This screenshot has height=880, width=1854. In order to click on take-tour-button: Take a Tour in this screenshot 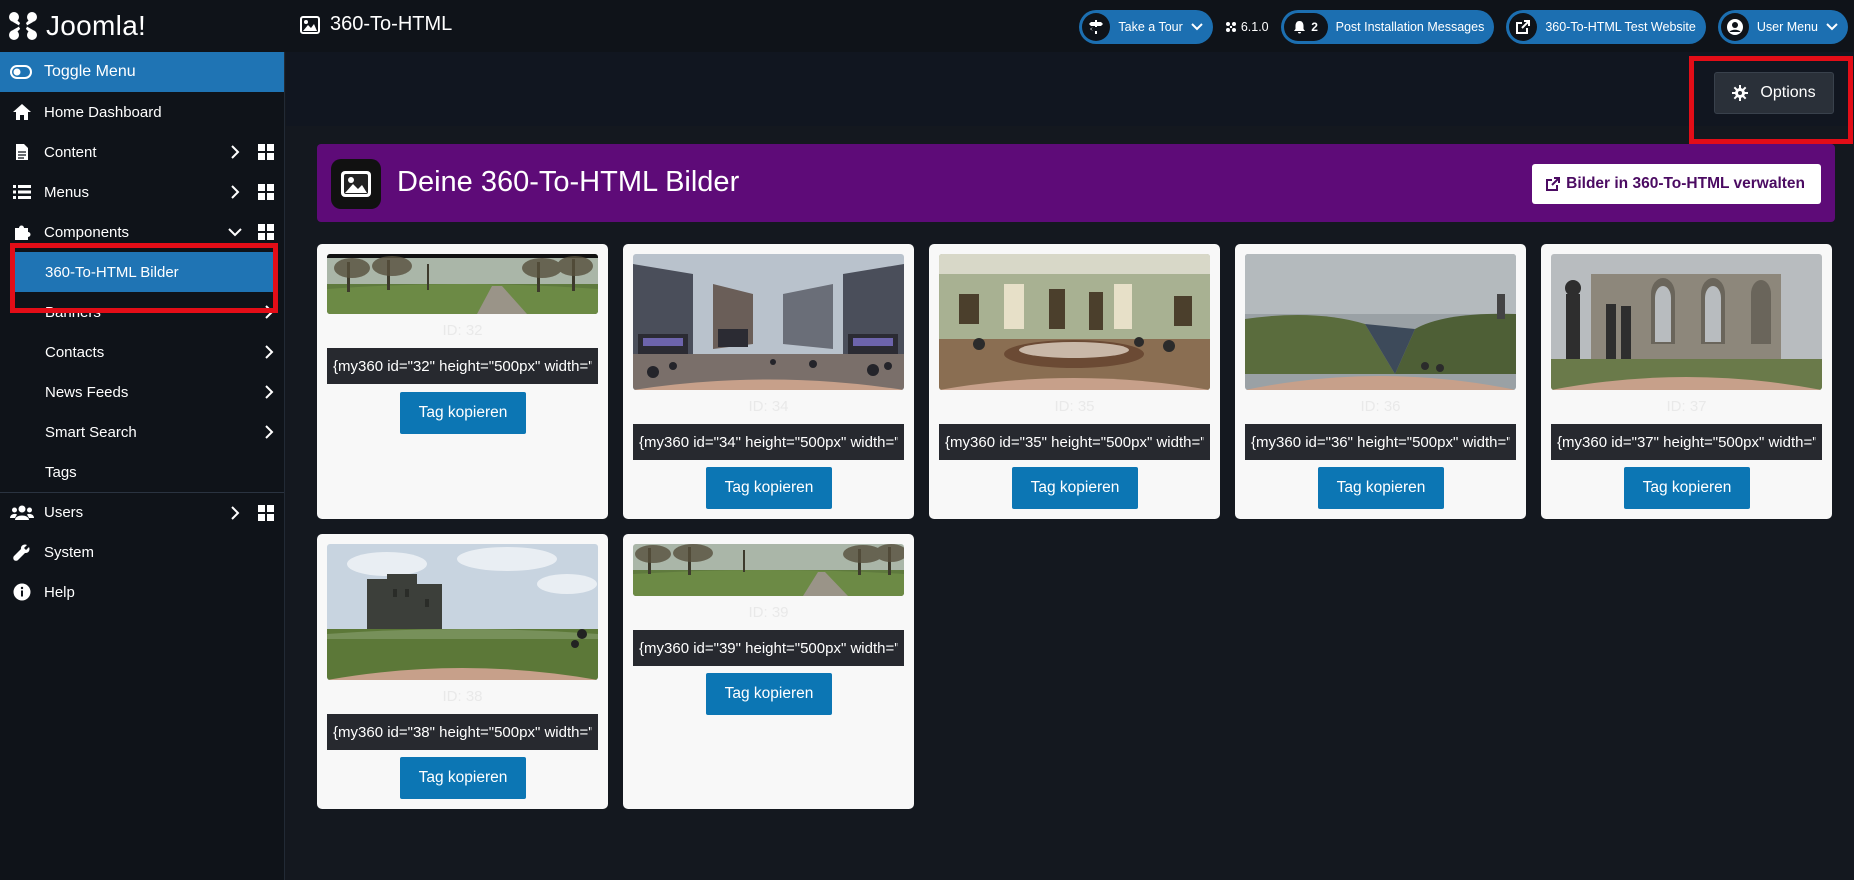, I will do `click(1146, 27)`.